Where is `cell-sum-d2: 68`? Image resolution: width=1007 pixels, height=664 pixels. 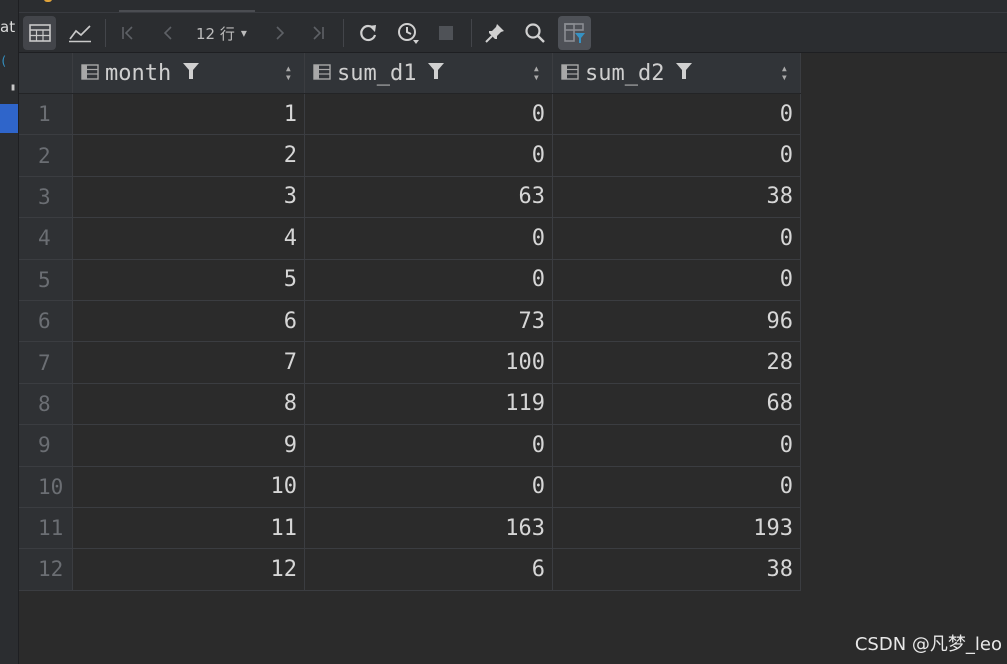 cell-sum-d2: 68 is located at coordinates (677, 404).